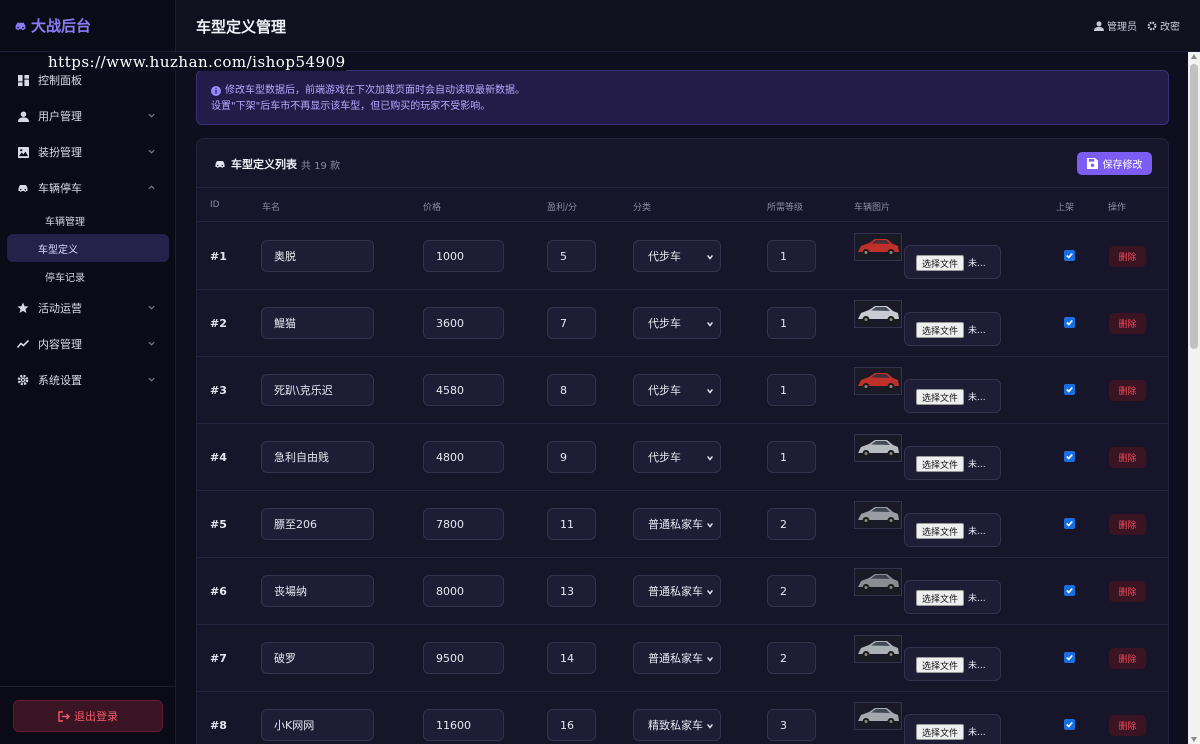 The image size is (1200, 744). Describe the element at coordinates (1170, 27) in the screenshot. I see `change-password-label: 改密` at that location.